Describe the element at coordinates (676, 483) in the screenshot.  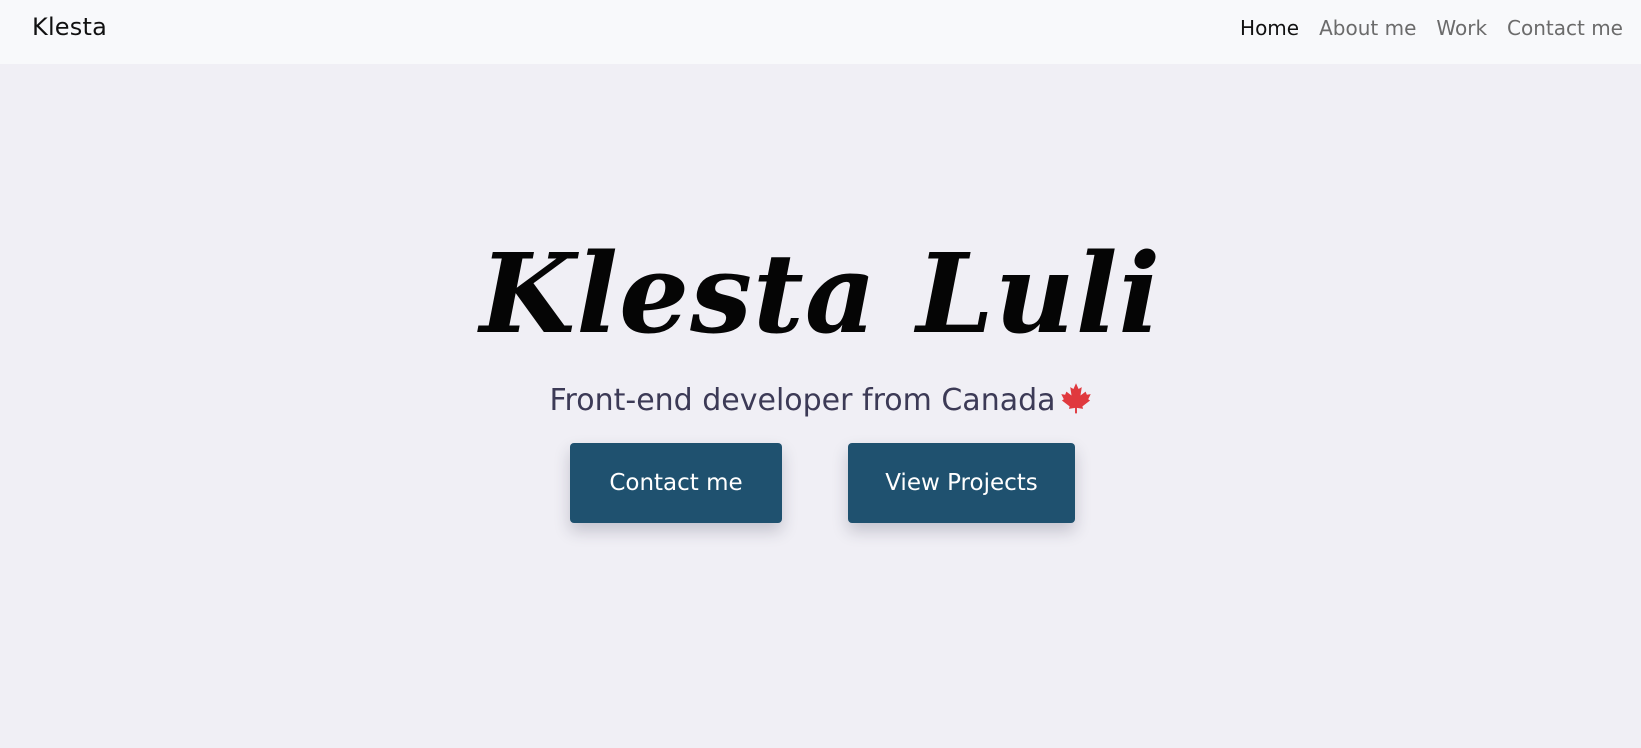
I see `contact-me-button: Contact me` at that location.